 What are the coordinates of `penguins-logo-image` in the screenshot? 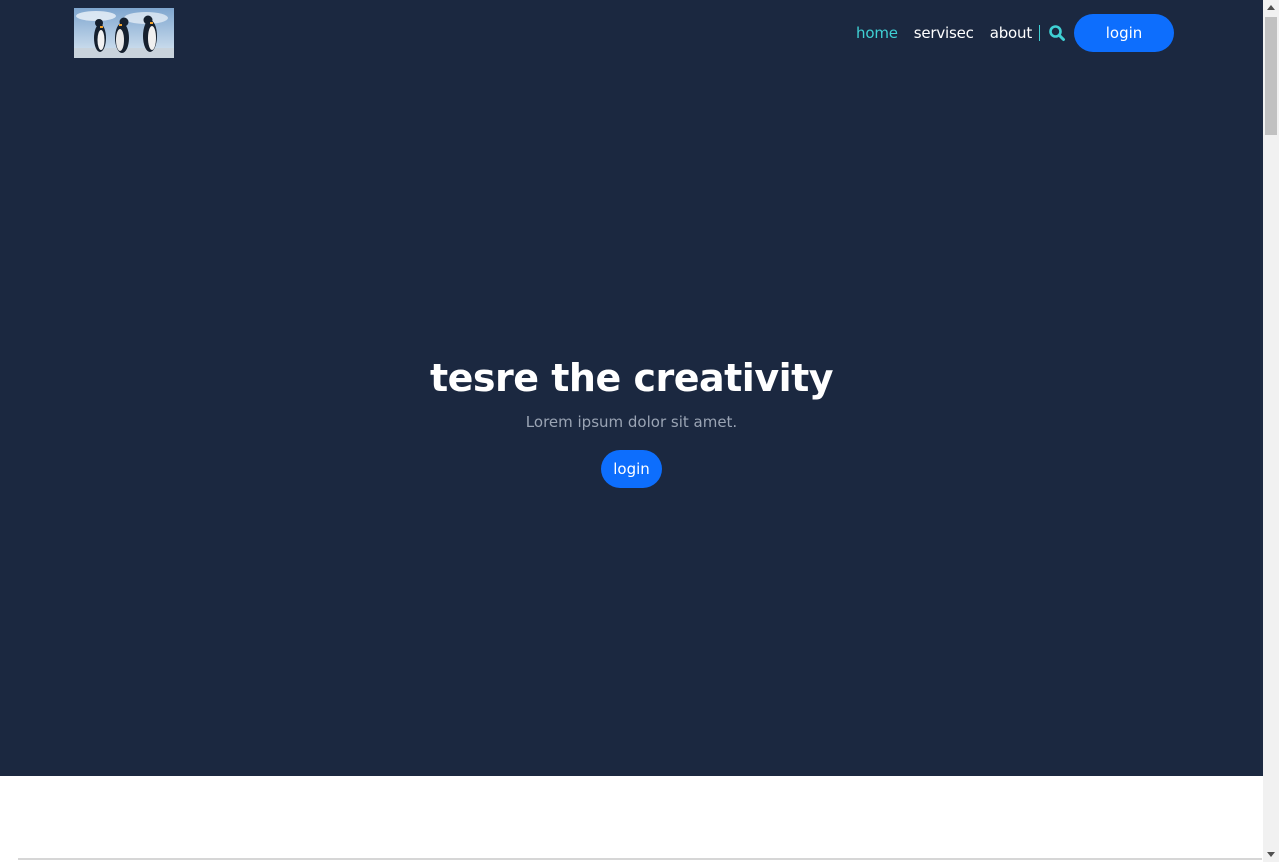 It's located at (124, 33).